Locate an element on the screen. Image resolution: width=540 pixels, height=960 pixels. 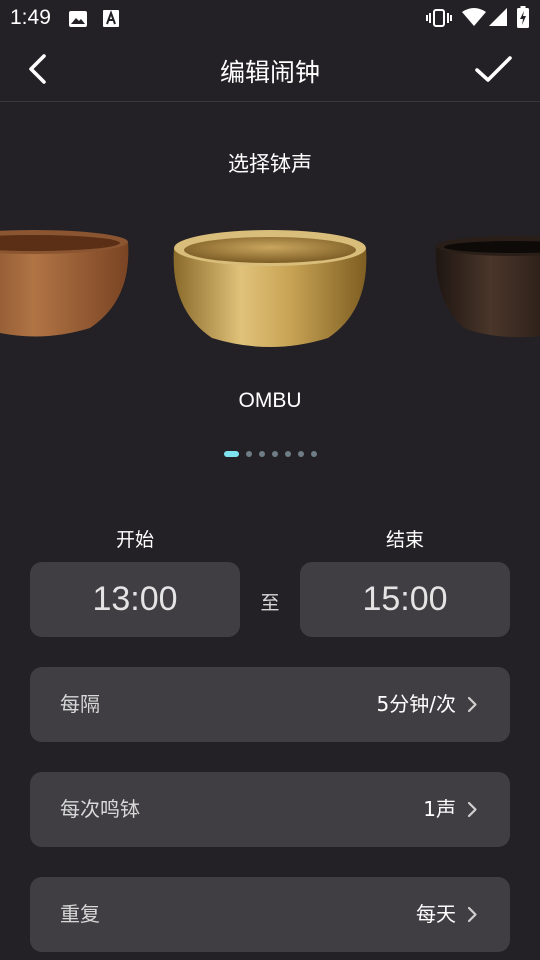
start-time-button: 13:00 is located at coordinates (135, 599).